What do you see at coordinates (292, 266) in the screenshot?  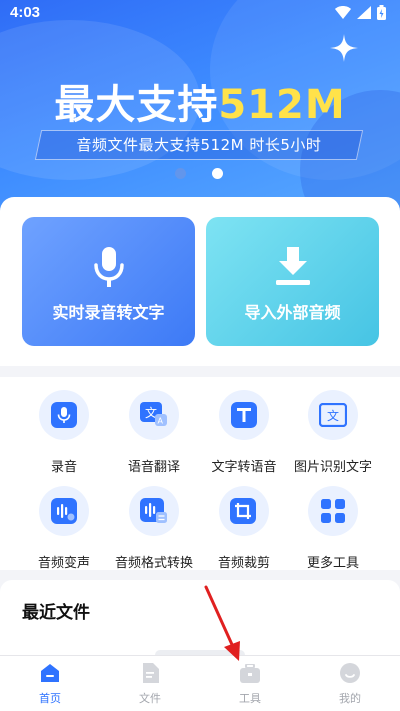 I see `download-icon` at bounding box center [292, 266].